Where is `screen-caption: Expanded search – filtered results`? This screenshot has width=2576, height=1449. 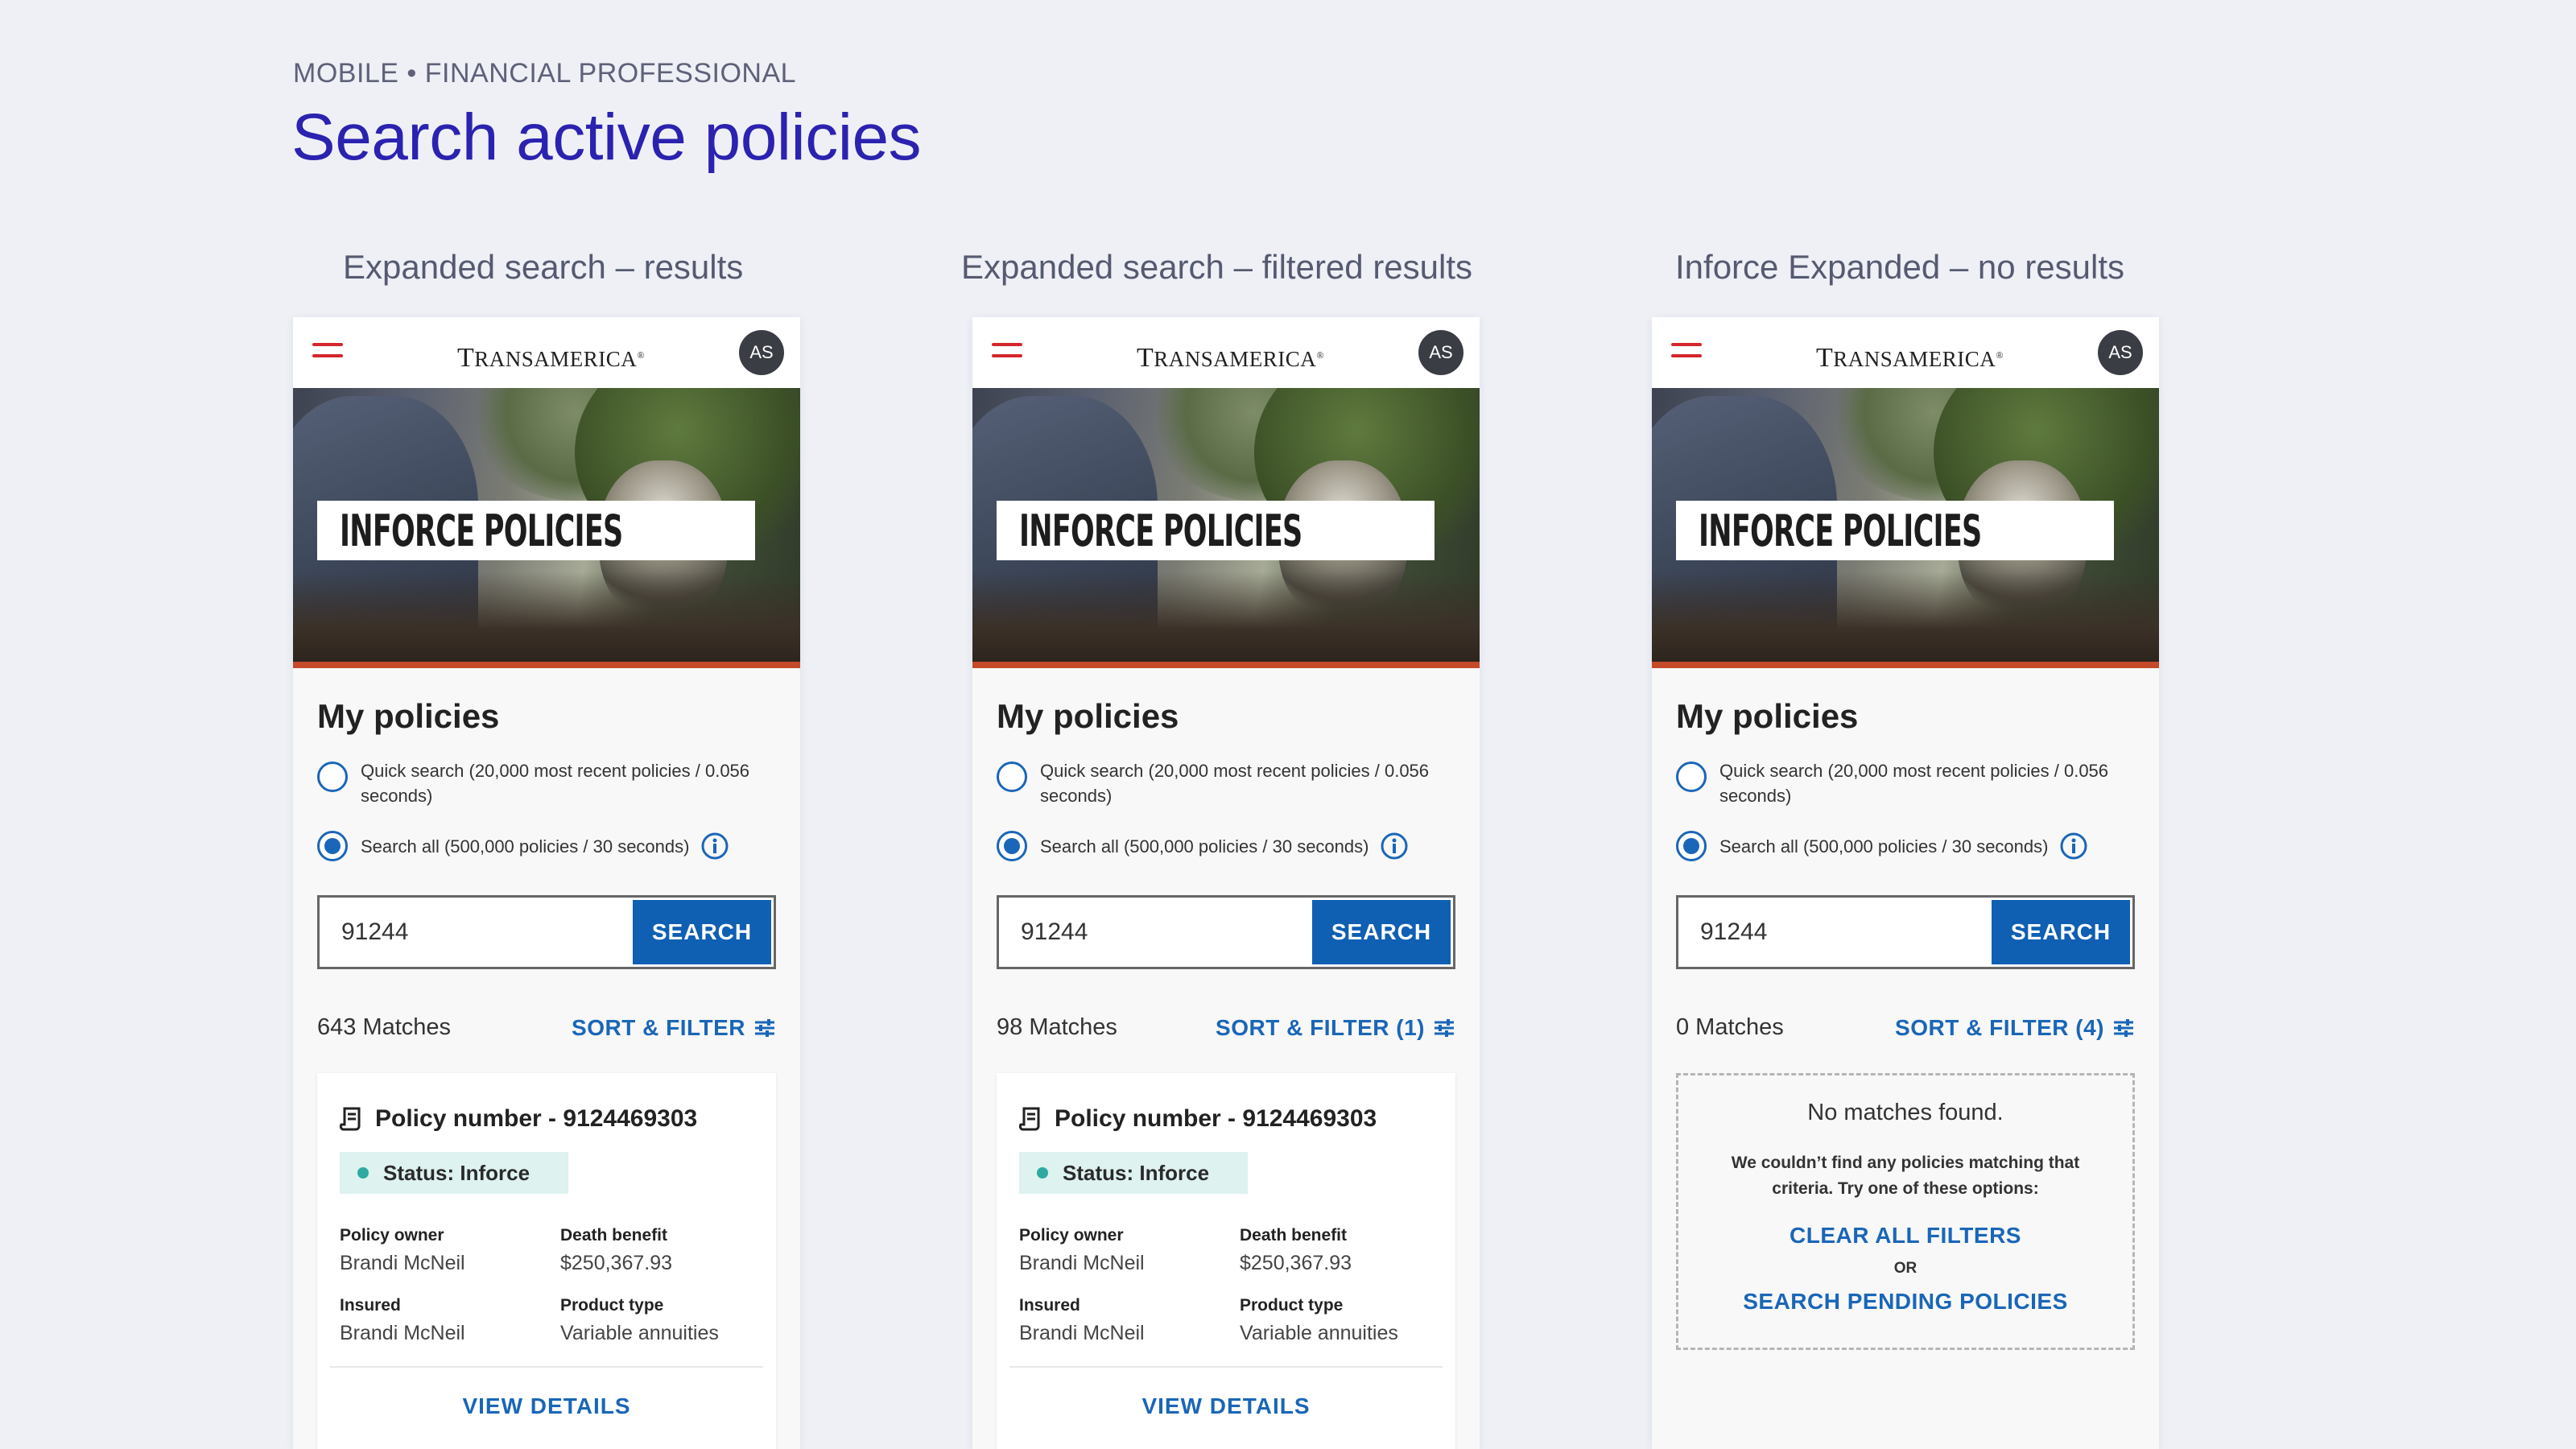 screen-caption: Expanded search – filtered results is located at coordinates (1217, 267).